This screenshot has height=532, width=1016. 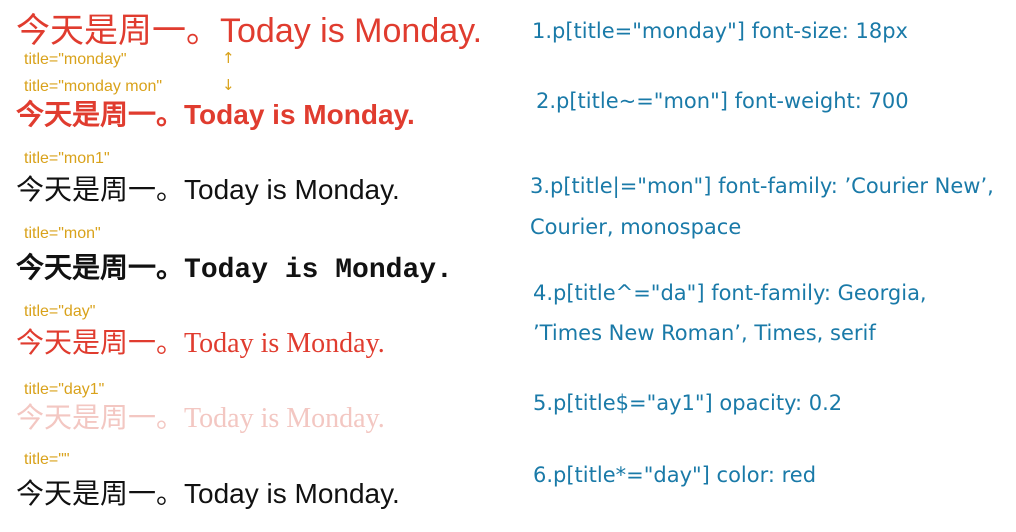 I want to click on demo-line-monday-mon: 今天是周一。Today is Monday., so click(x=215, y=115).